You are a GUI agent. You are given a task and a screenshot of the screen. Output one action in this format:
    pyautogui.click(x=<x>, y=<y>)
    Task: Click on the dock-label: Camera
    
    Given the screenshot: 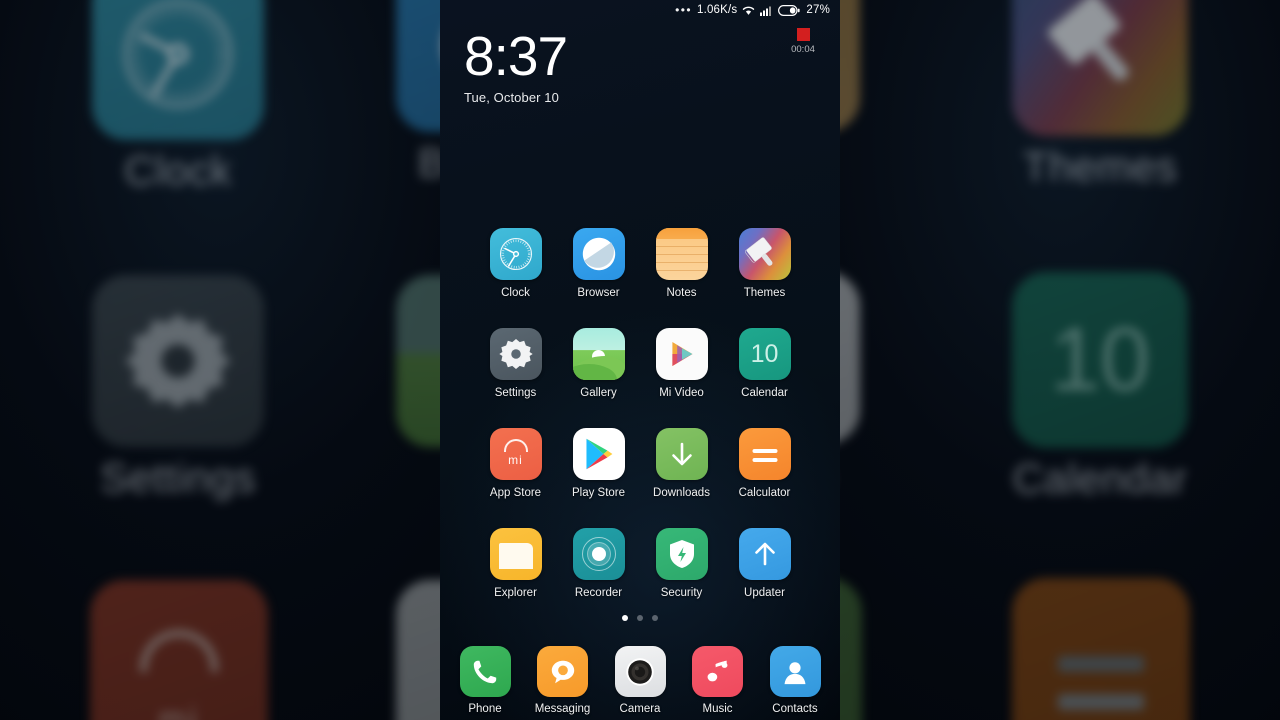 What is the action you would take?
    pyautogui.click(x=640, y=709)
    